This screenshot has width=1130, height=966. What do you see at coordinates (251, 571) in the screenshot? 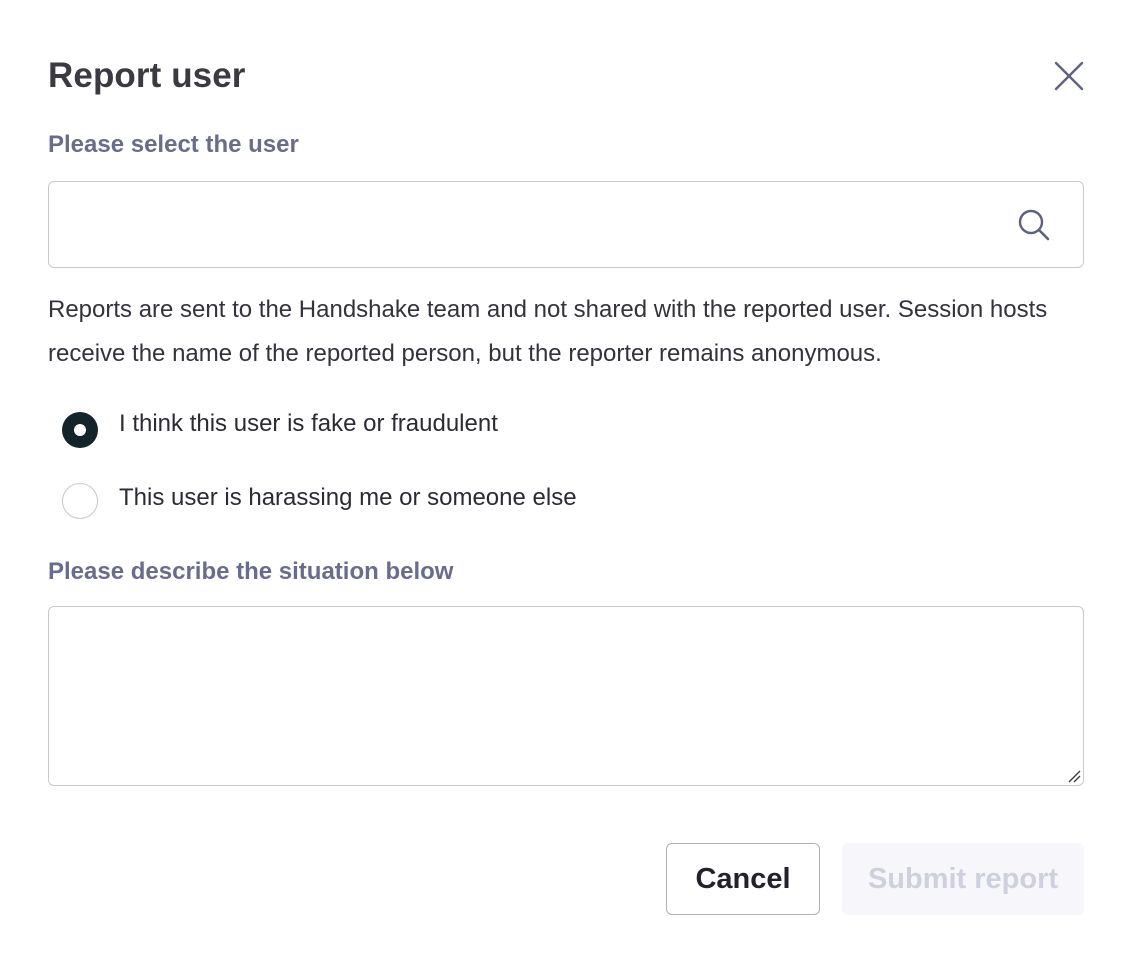
I see `description-label: Please describe the situation below` at bounding box center [251, 571].